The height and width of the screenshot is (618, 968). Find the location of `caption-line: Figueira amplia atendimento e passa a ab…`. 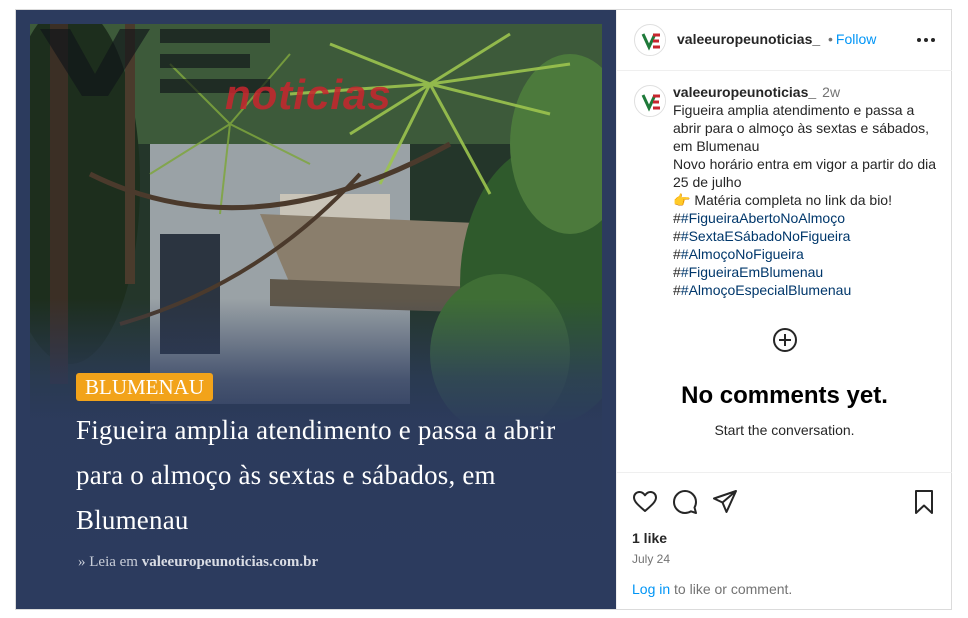

caption-line: Figueira amplia atendimento e passa a ab… is located at coordinates (801, 128).